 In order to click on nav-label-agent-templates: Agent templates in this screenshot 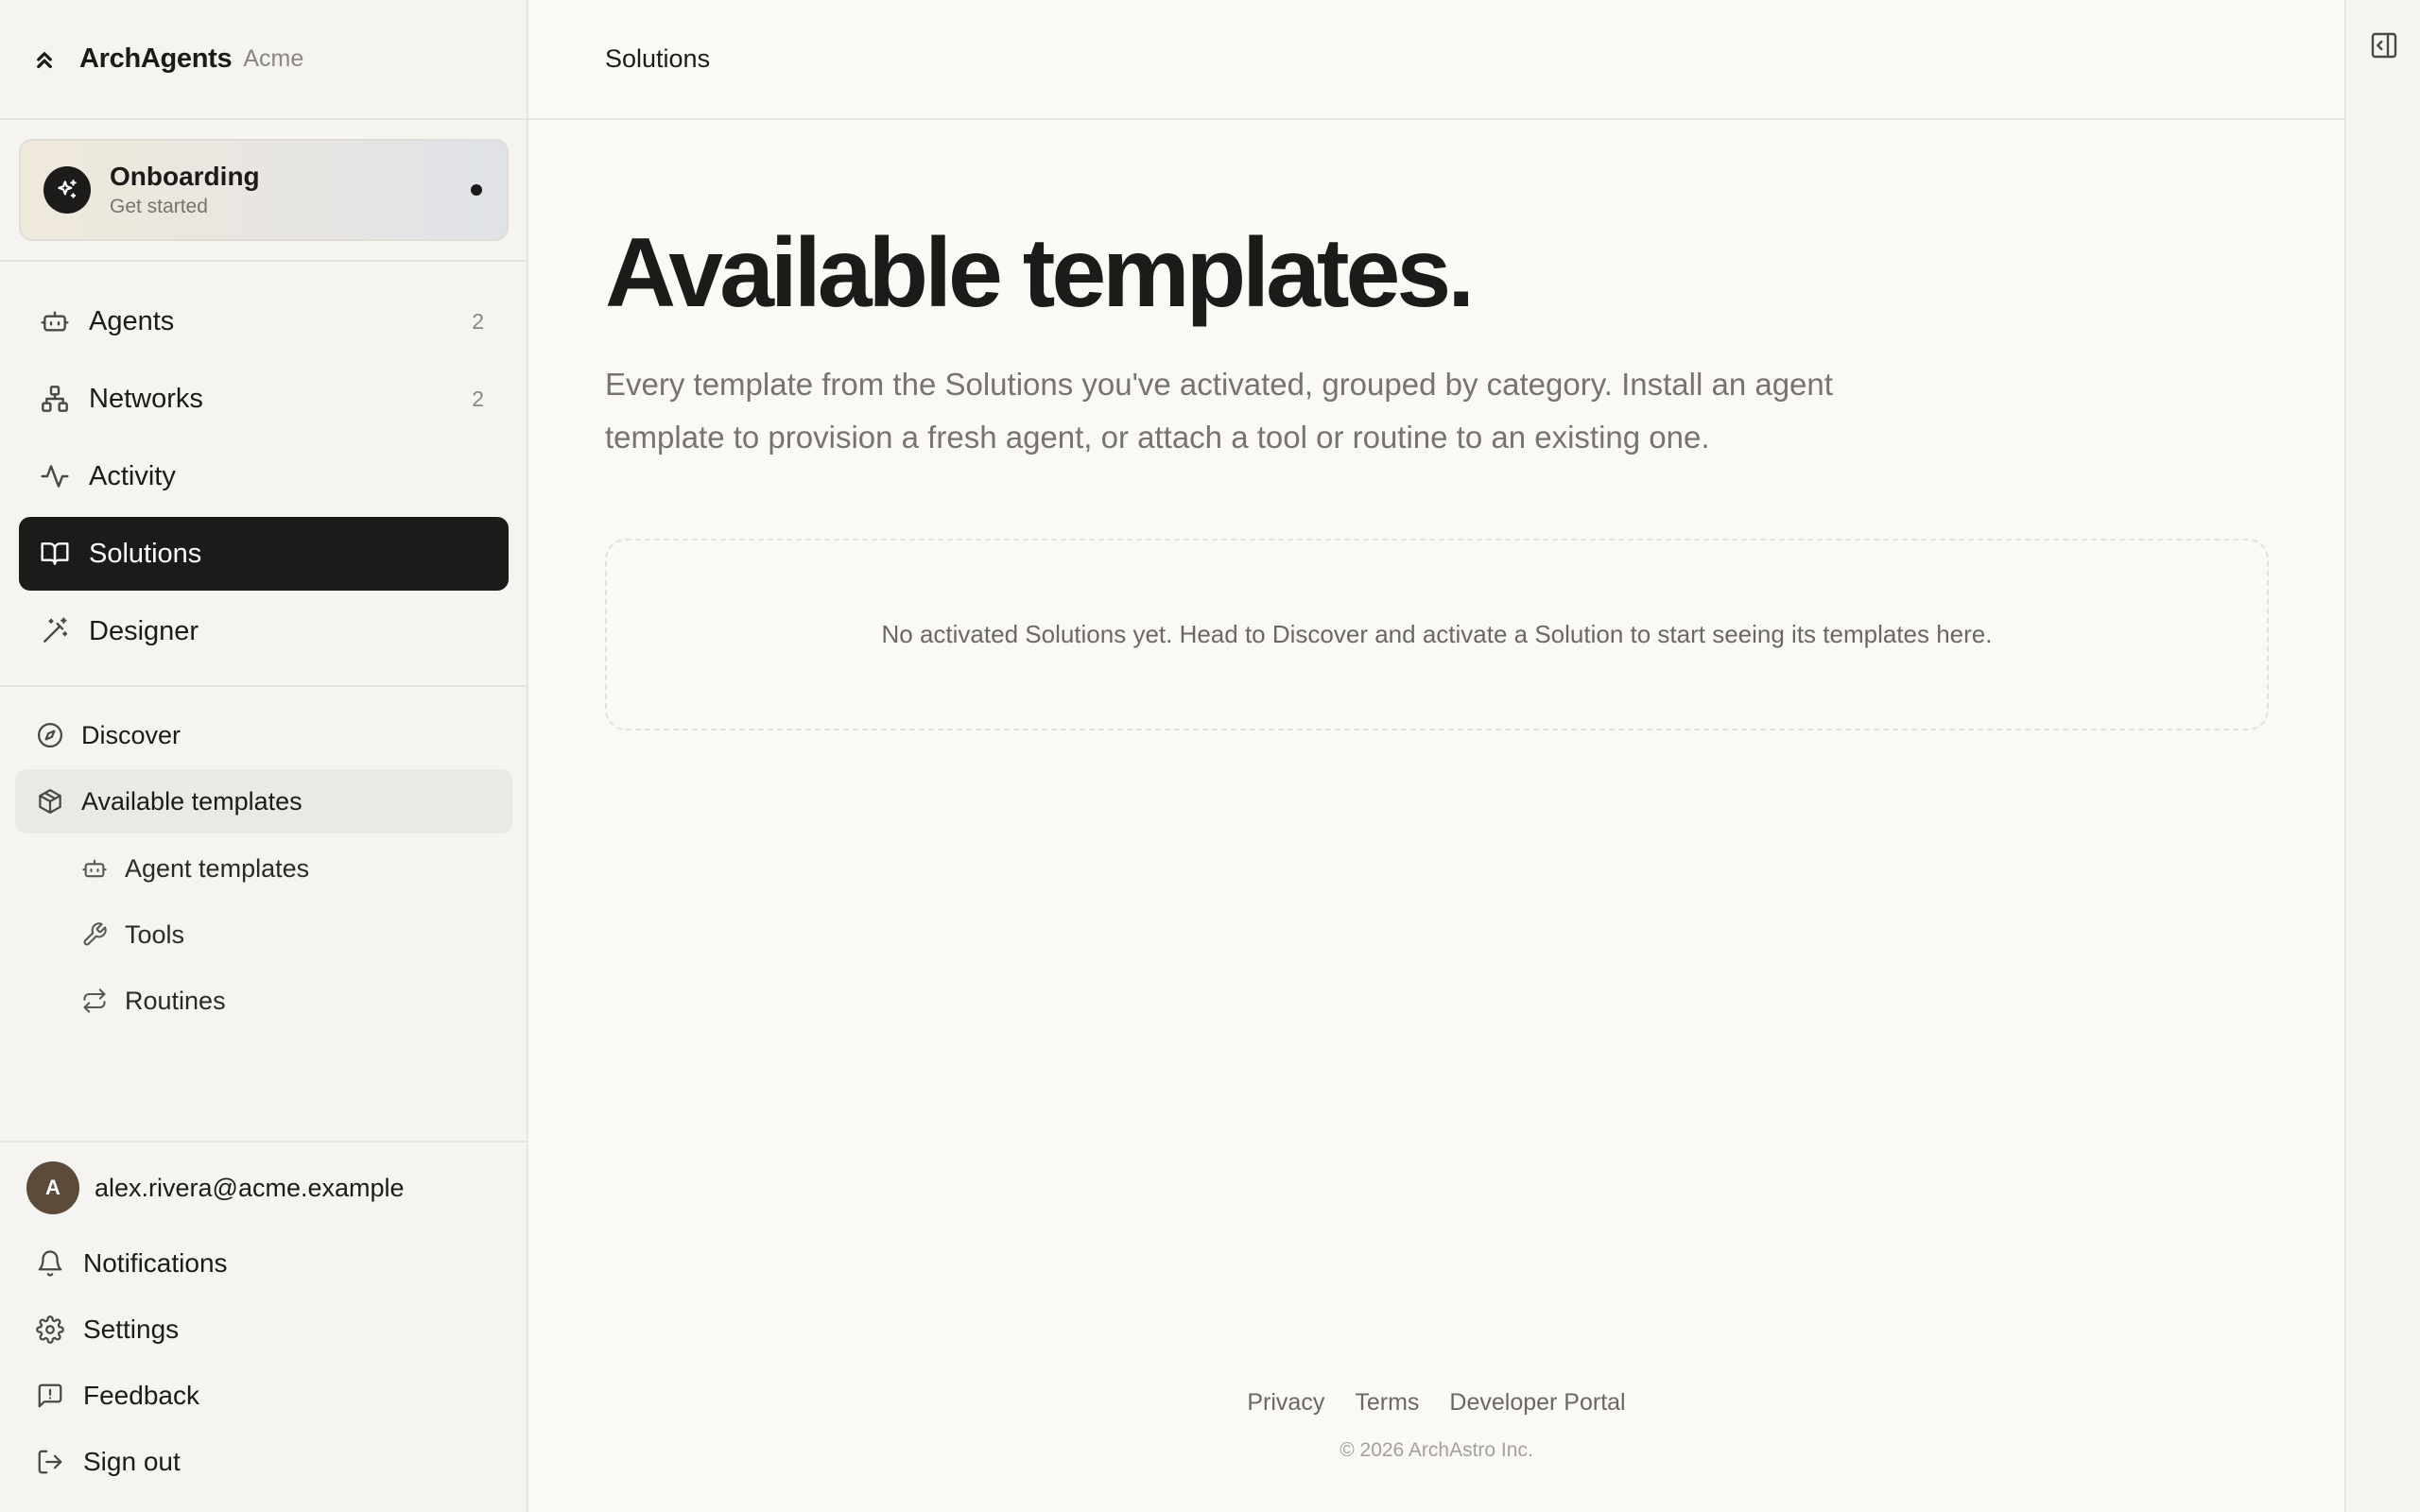, I will do `click(218, 868)`.